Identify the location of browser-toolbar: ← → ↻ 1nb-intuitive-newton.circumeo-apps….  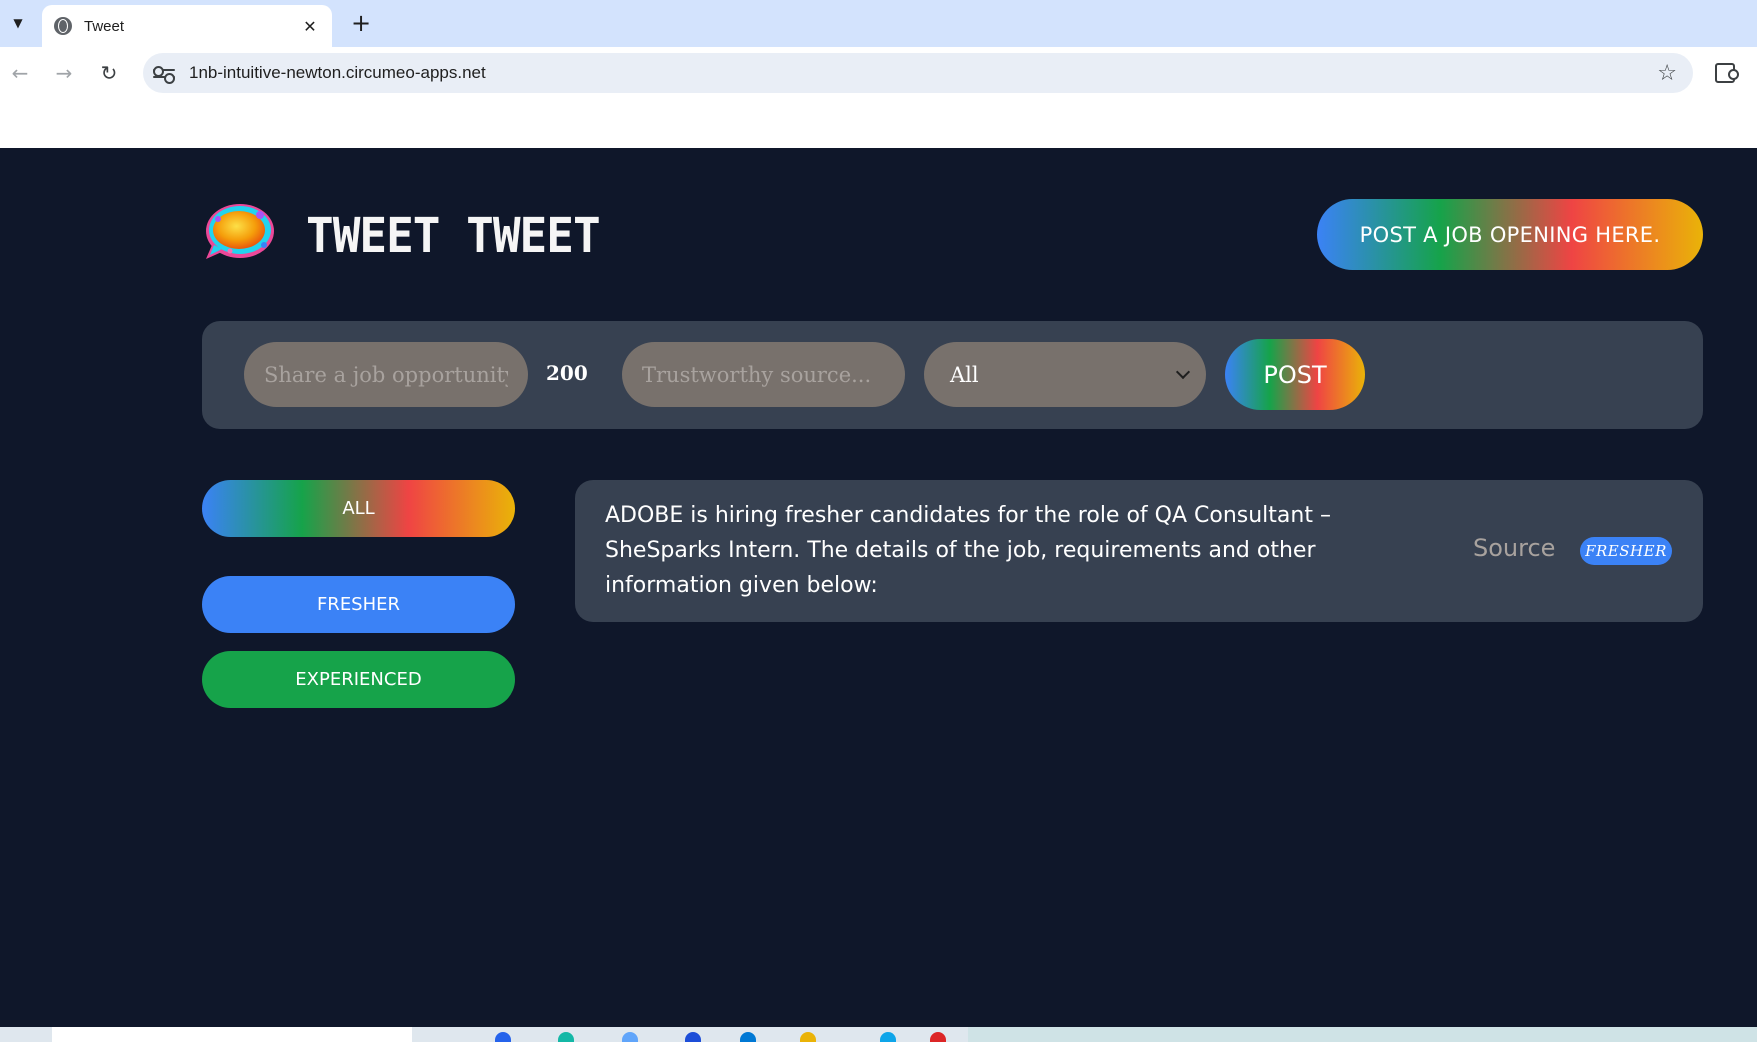
(878, 73).